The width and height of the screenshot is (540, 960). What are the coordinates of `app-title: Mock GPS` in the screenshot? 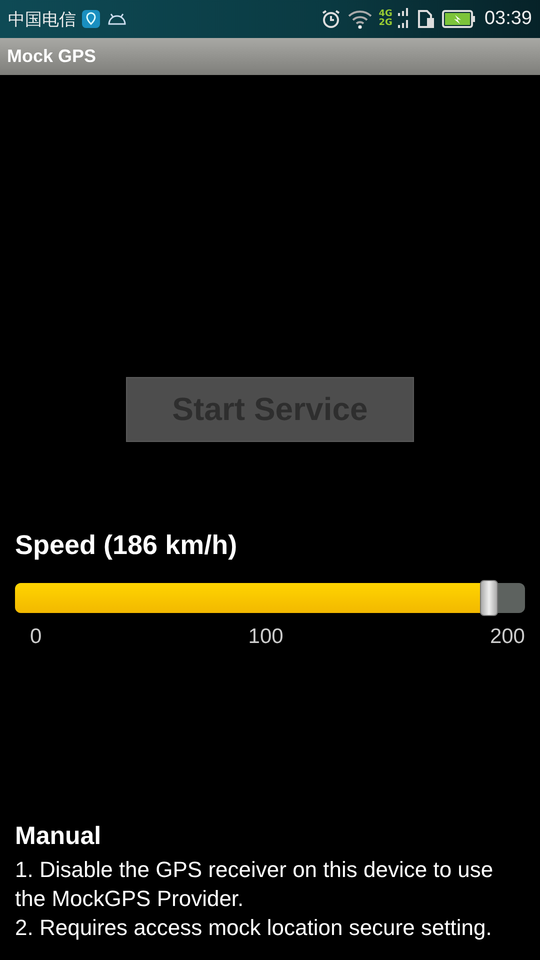 It's located at (51, 56).